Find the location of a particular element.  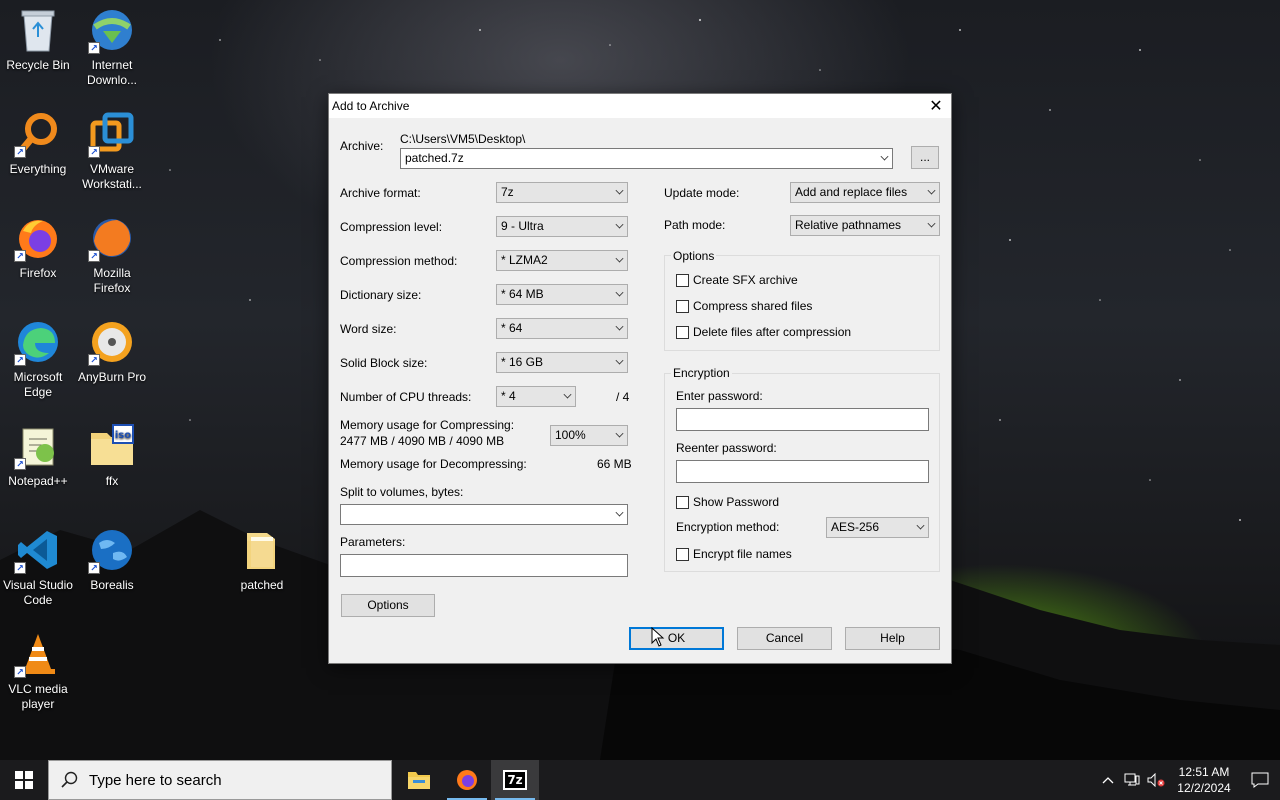

create-sfx-checkbox: Create SFX archive is located at coordinates (737, 280).